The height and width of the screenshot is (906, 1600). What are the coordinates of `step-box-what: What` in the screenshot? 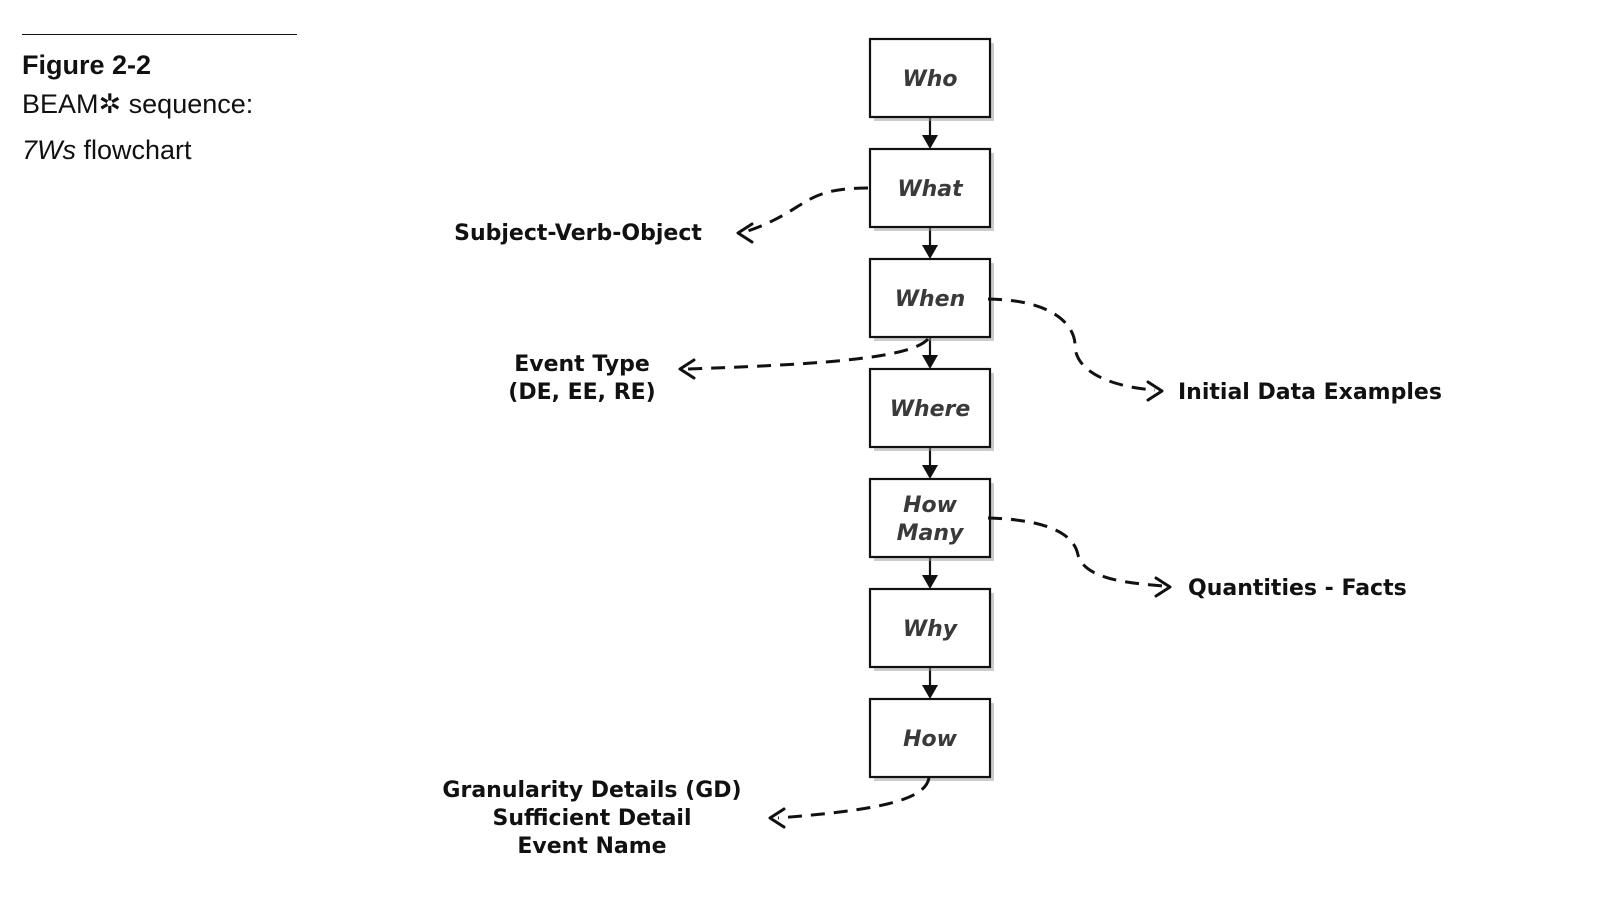 It's located at (931, 189).